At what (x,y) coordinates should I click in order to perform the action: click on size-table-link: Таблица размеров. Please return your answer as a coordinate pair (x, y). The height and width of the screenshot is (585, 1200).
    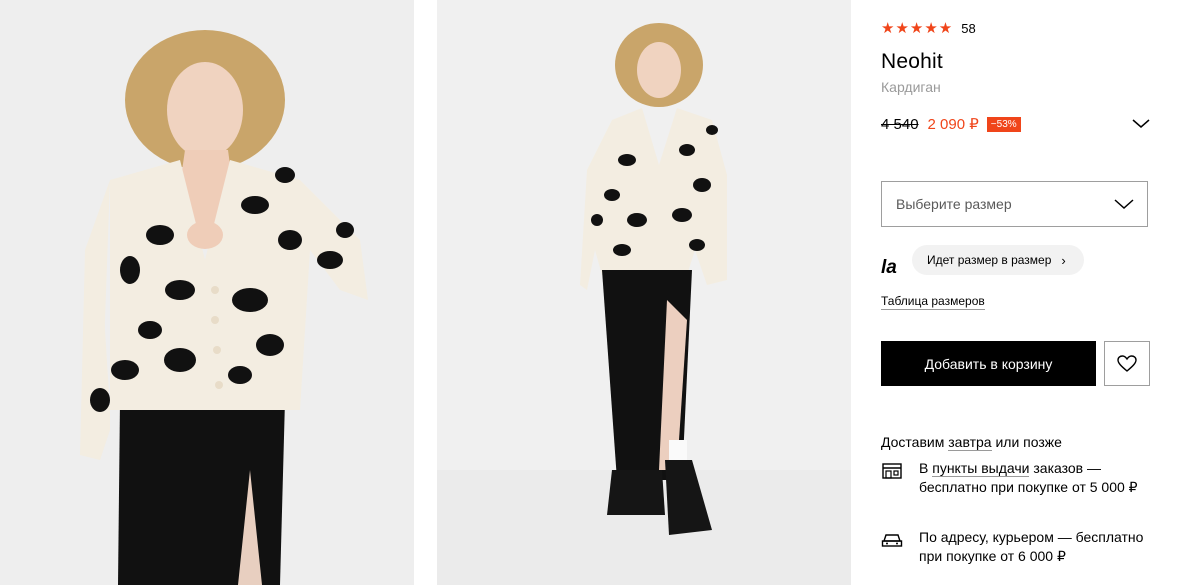
    Looking at the image, I should click on (933, 302).